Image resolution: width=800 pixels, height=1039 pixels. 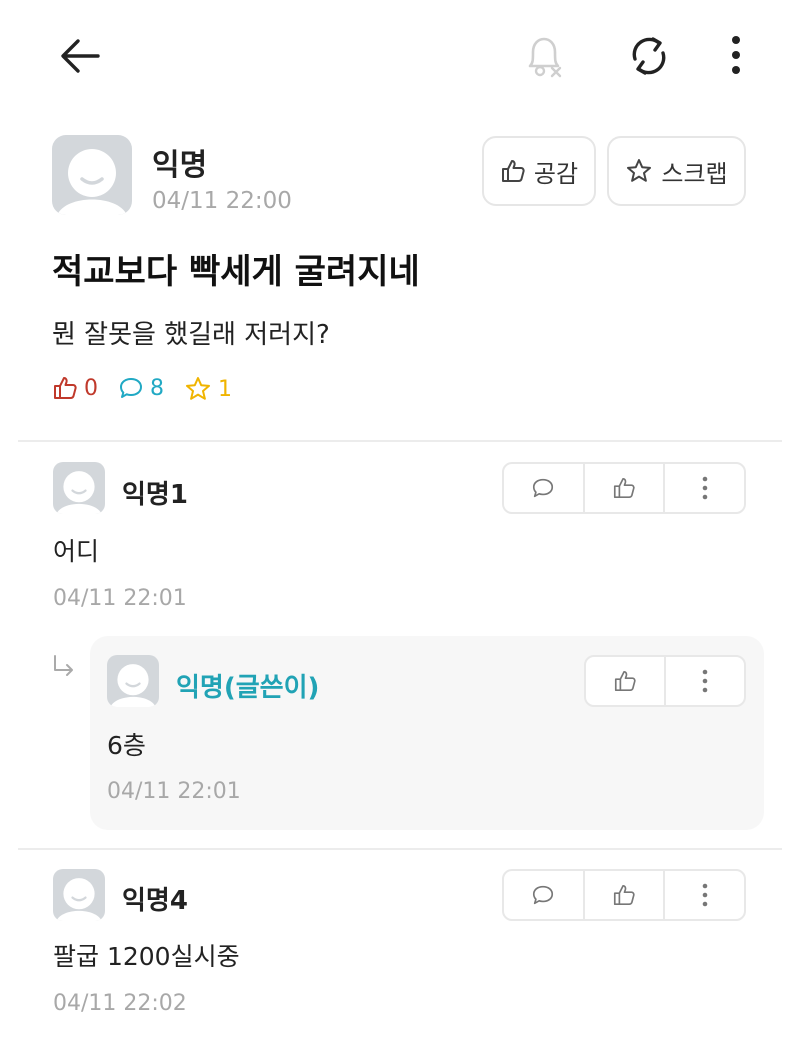 I want to click on more-button, so click(x=736, y=56).